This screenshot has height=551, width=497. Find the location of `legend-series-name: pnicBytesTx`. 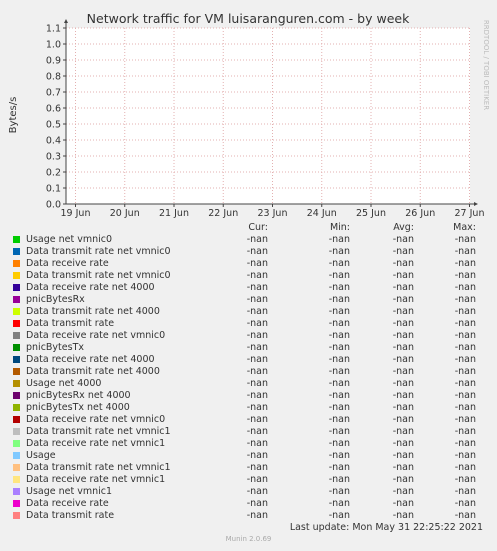

legend-series-name: pnicBytesTx is located at coordinates (55, 347).